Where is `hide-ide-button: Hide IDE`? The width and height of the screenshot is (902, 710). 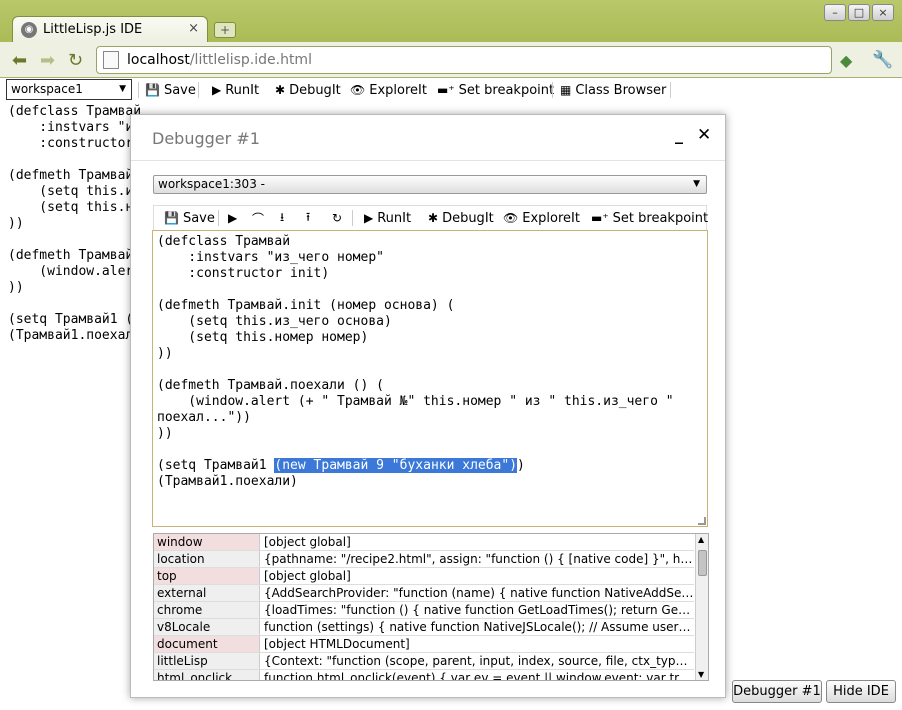 hide-ide-button: Hide IDE is located at coordinates (861, 691).